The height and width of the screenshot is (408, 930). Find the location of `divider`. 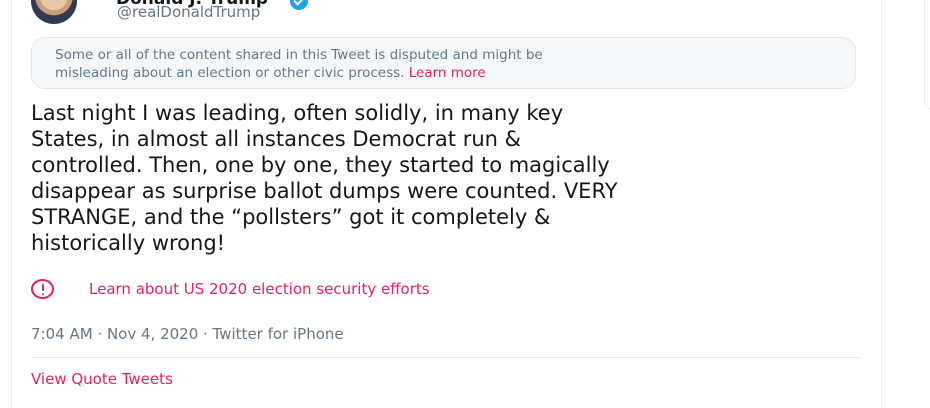

divider is located at coordinates (446, 357).